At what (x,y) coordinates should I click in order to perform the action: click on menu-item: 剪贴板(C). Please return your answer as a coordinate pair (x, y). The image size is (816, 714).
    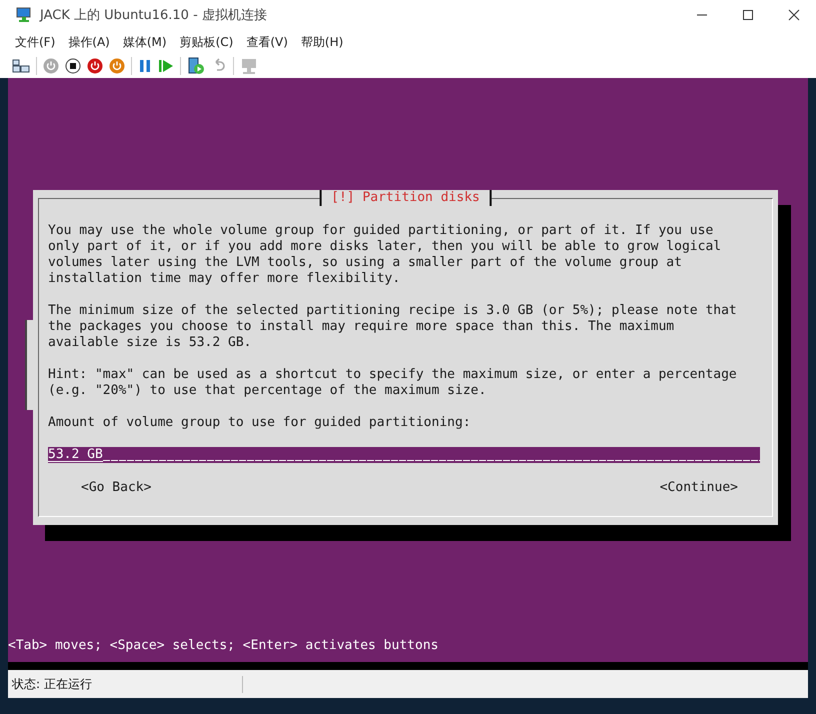
    Looking at the image, I should click on (207, 42).